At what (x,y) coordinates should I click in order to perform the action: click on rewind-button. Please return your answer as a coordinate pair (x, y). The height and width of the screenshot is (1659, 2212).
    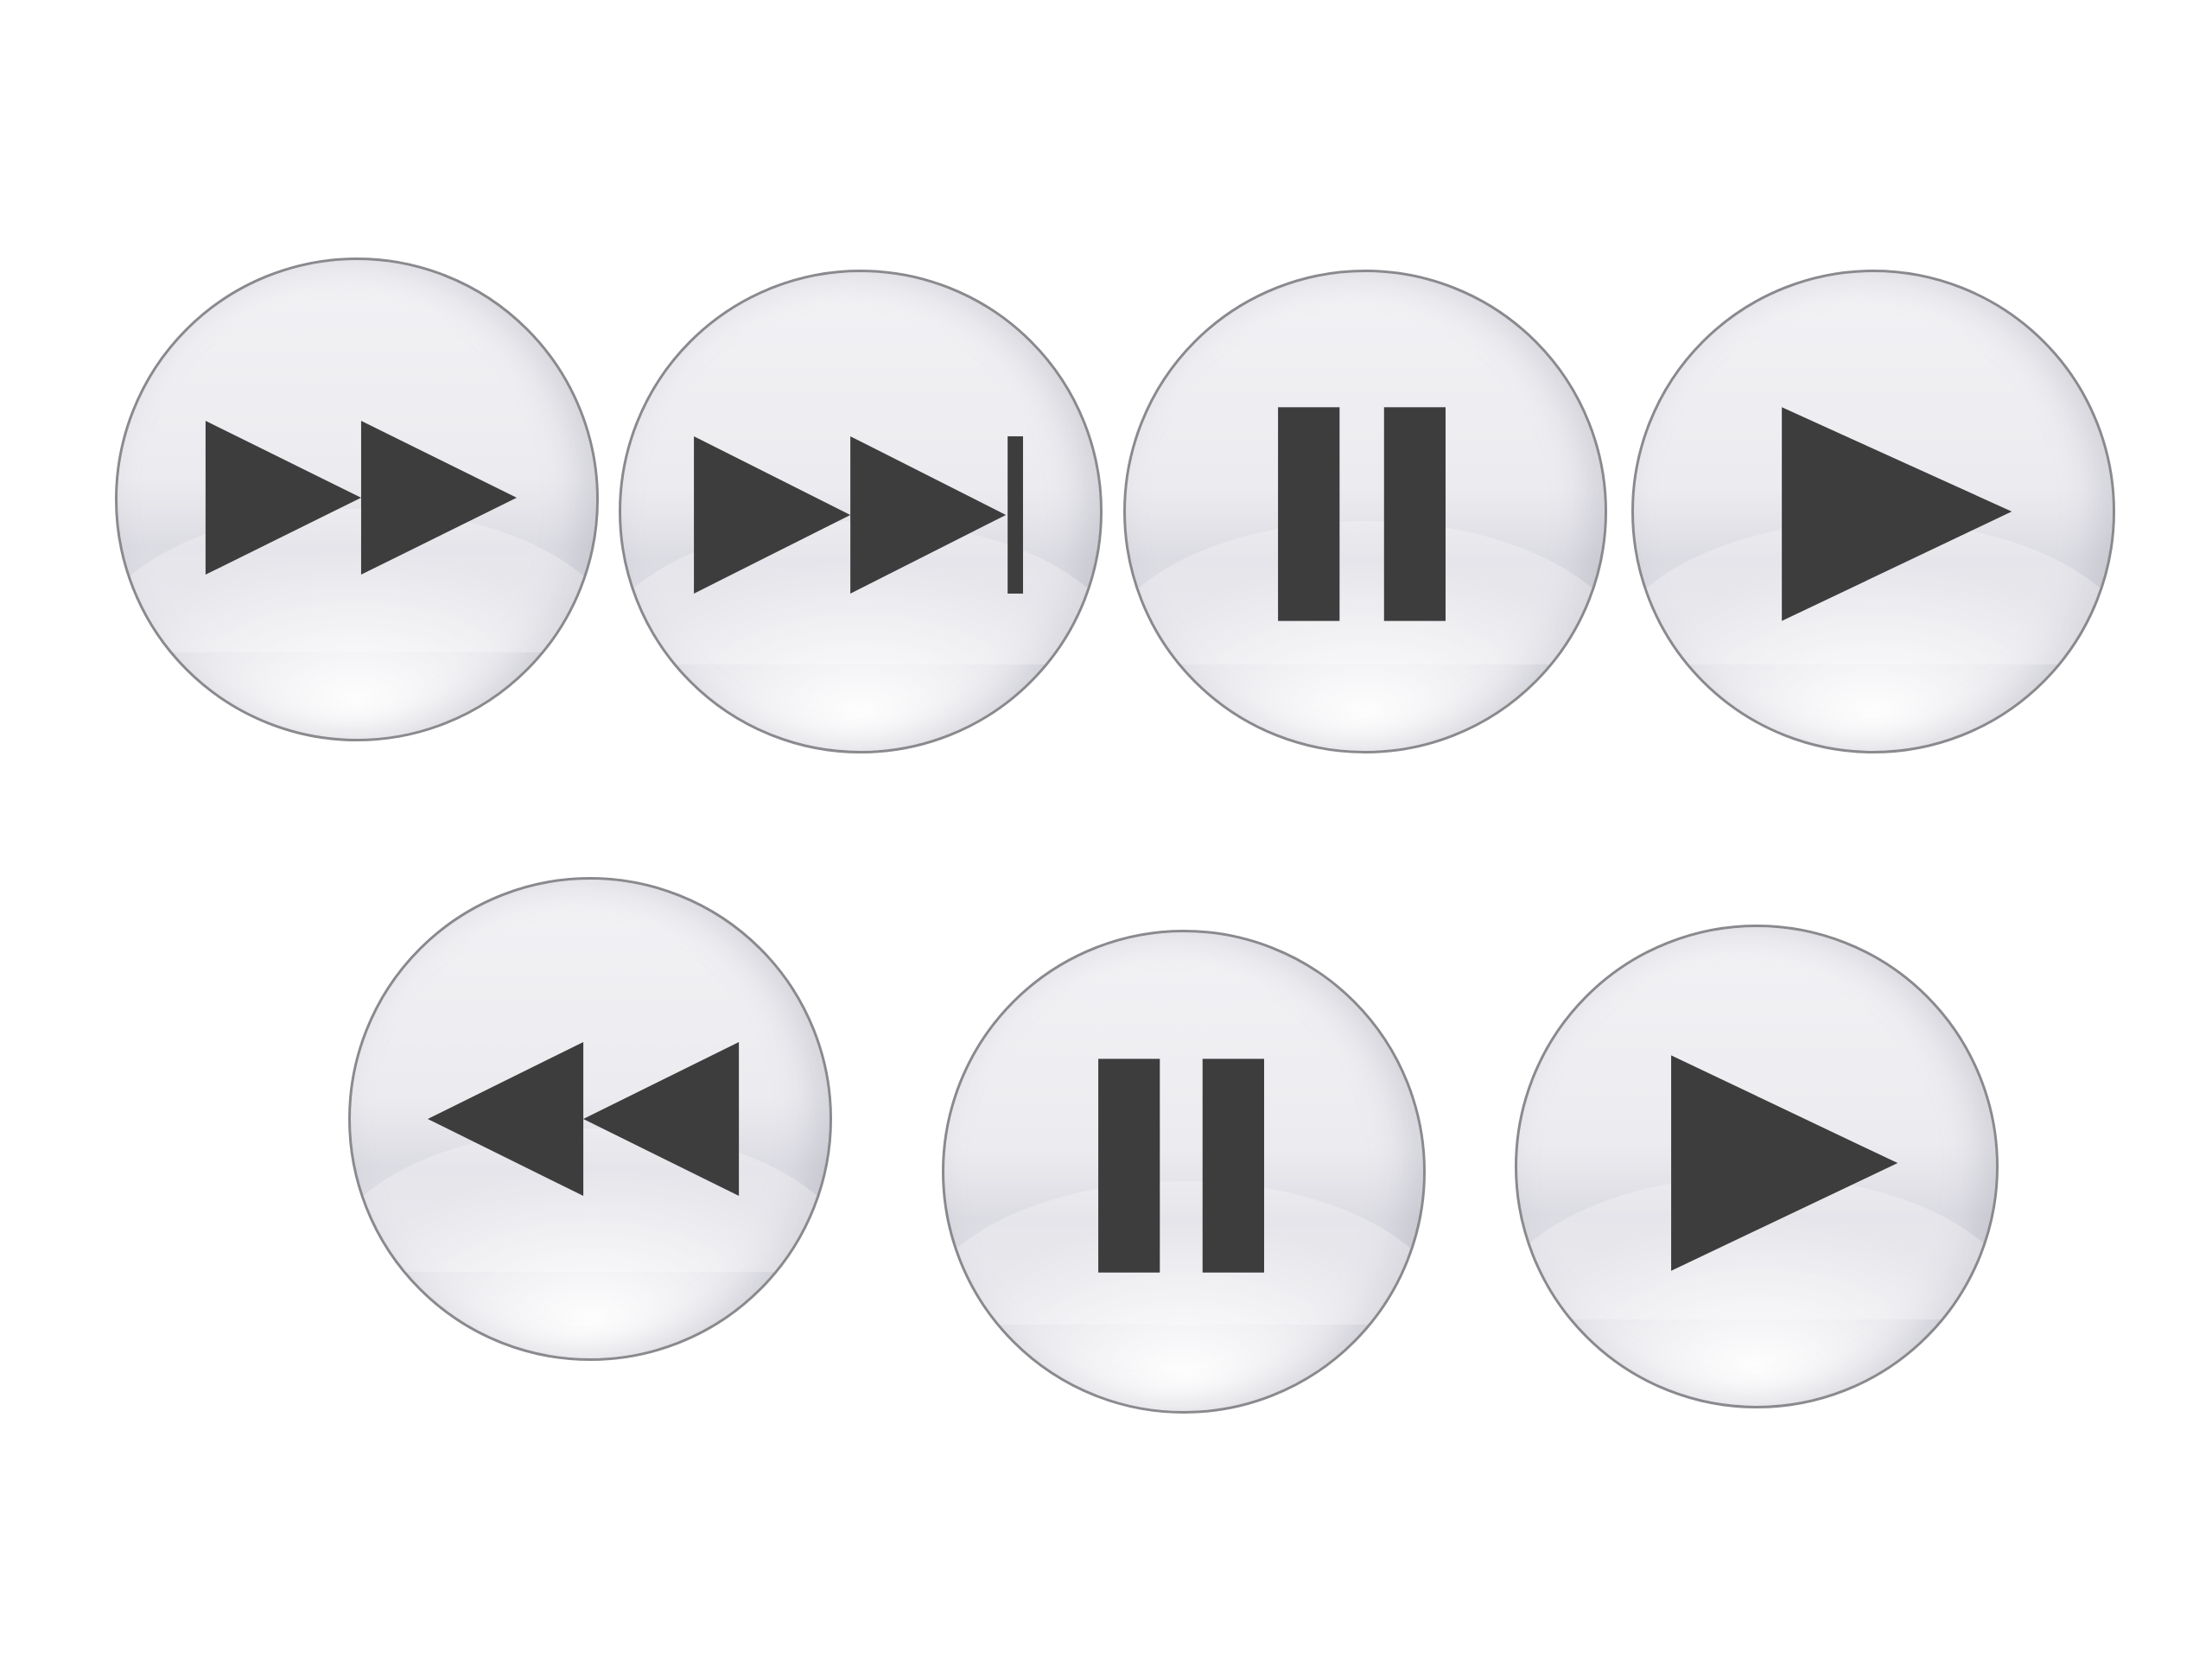
    Looking at the image, I should click on (590, 1119).